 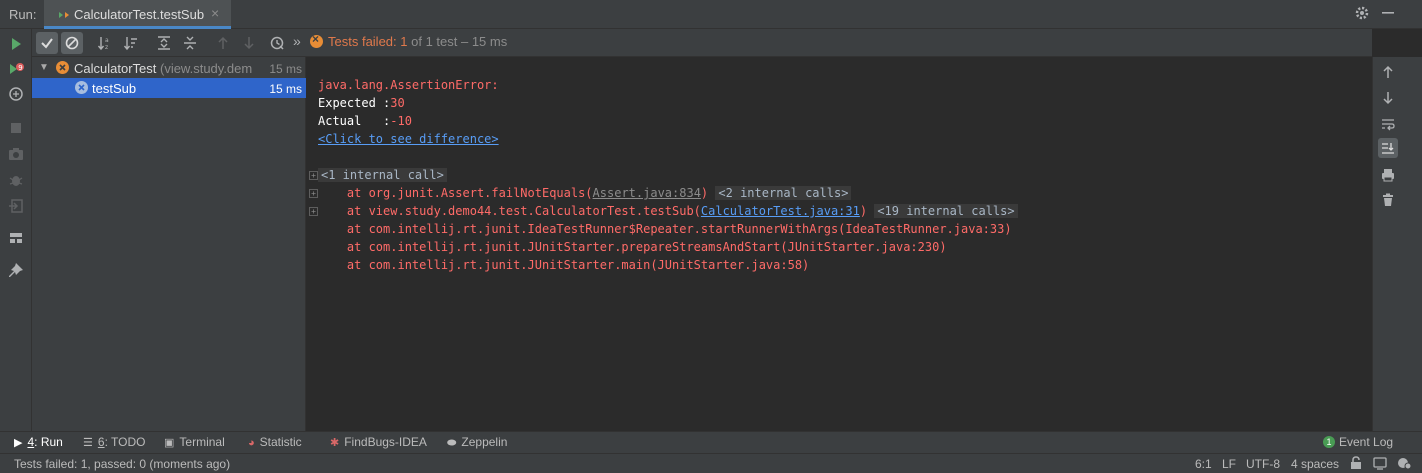 What do you see at coordinates (297, 41) in the screenshot?
I see `more-toolbar-icon: »` at bounding box center [297, 41].